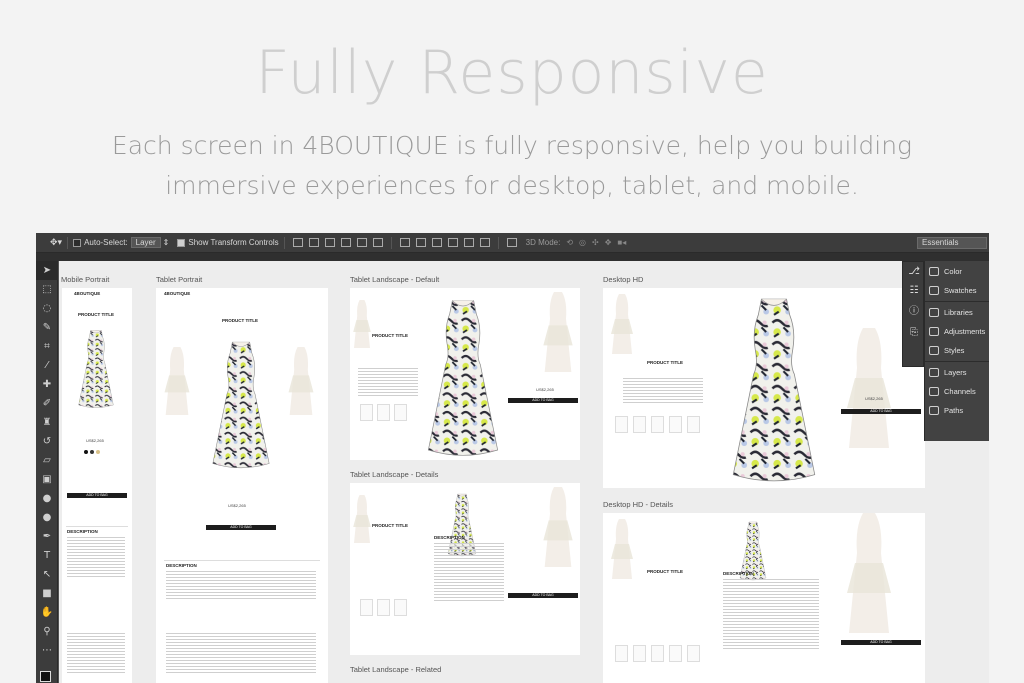 Image resolution: width=1024 pixels, height=683 pixels. What do you see at coordinates (914, 309) in the screenshot?
I see `info-panel-icon: ⓘ` at bounding box center [914, 309].